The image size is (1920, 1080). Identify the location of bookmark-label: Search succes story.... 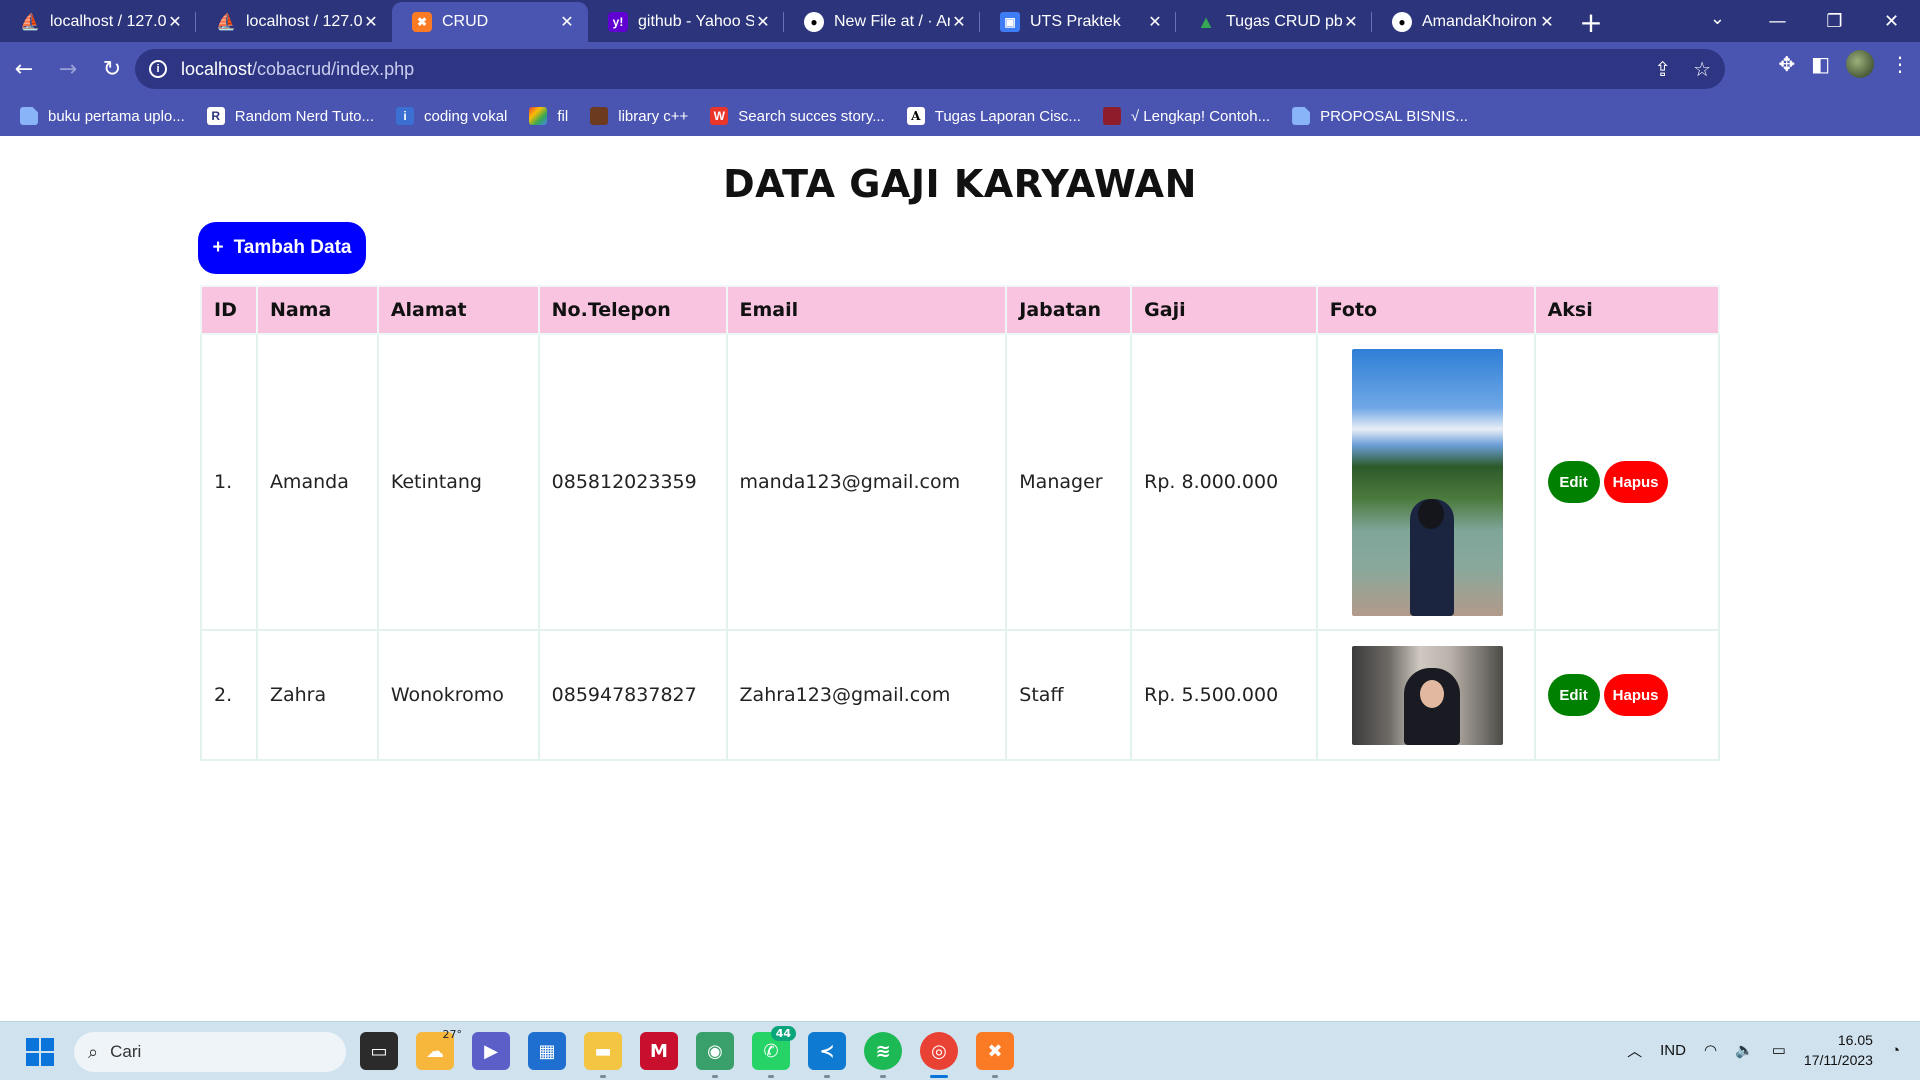
(811, 116).